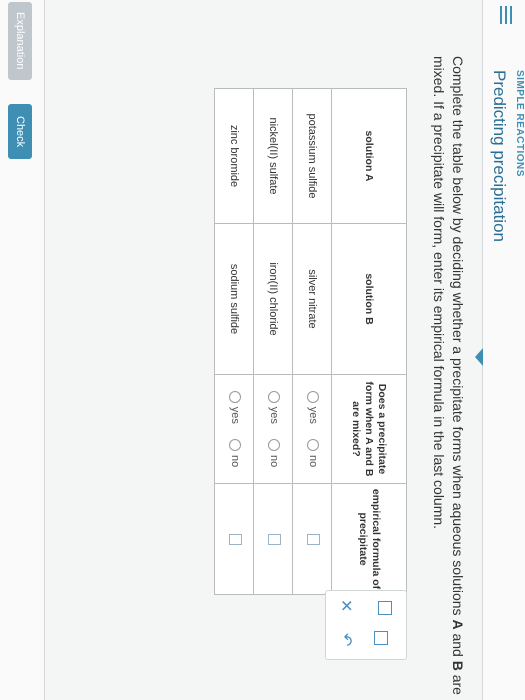  What do you see at coordinates (20, 41) in the screenshot?
I see `explanation-button: Explanation` at bounding box center [20, 41].